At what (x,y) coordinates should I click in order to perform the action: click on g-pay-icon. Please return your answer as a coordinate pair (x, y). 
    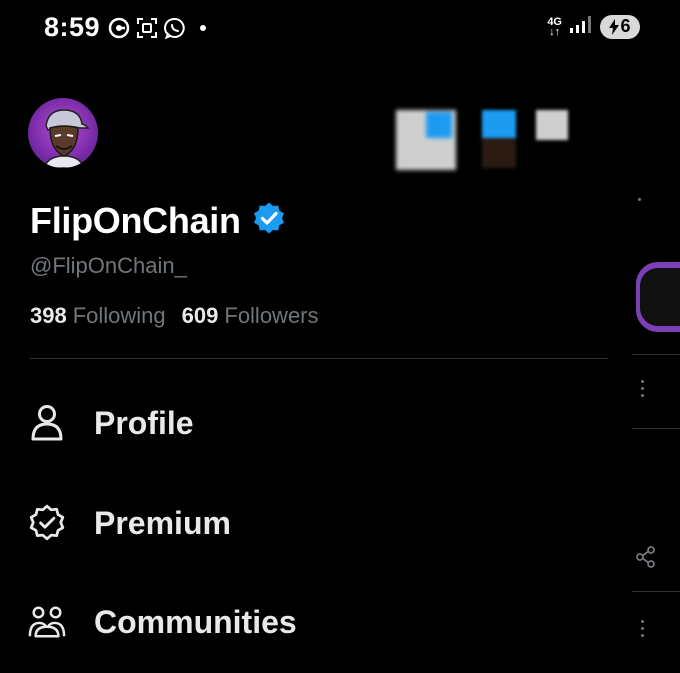
    Looking at the image, I should click on (119, 28).